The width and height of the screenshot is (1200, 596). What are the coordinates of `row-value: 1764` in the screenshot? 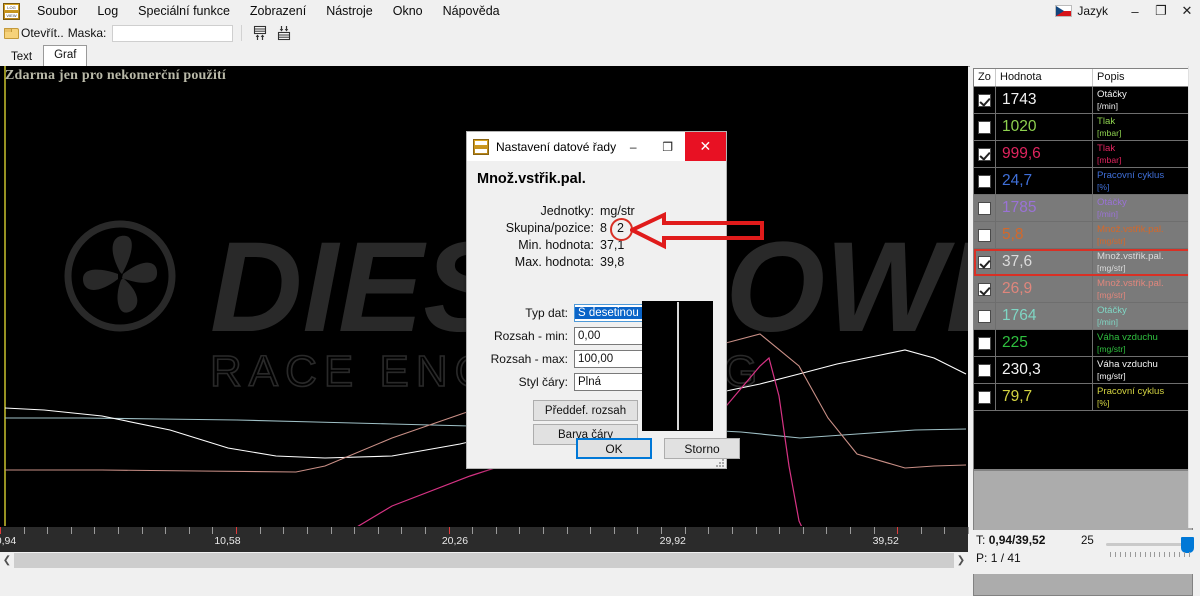 It's located at (1044, 316).